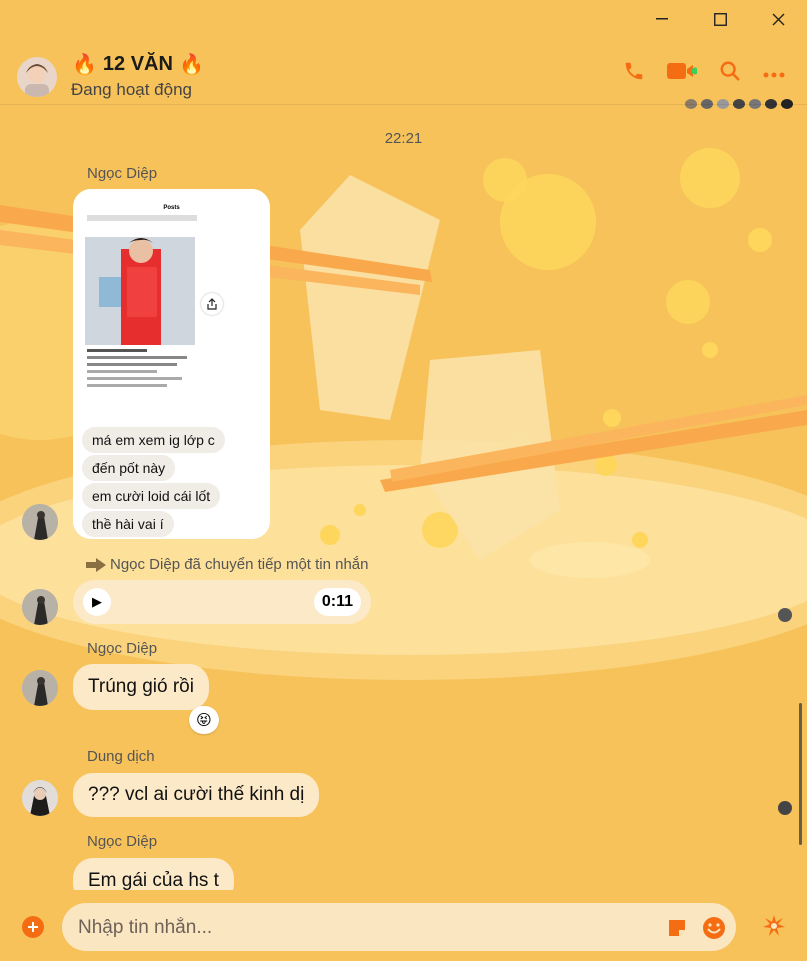 Image resolution: width=807 pixels, height=961 pixels. What do you see at coordinates (37, 77) in the screenshot?
I see `group-avatar` at bounding box center [37, 77].